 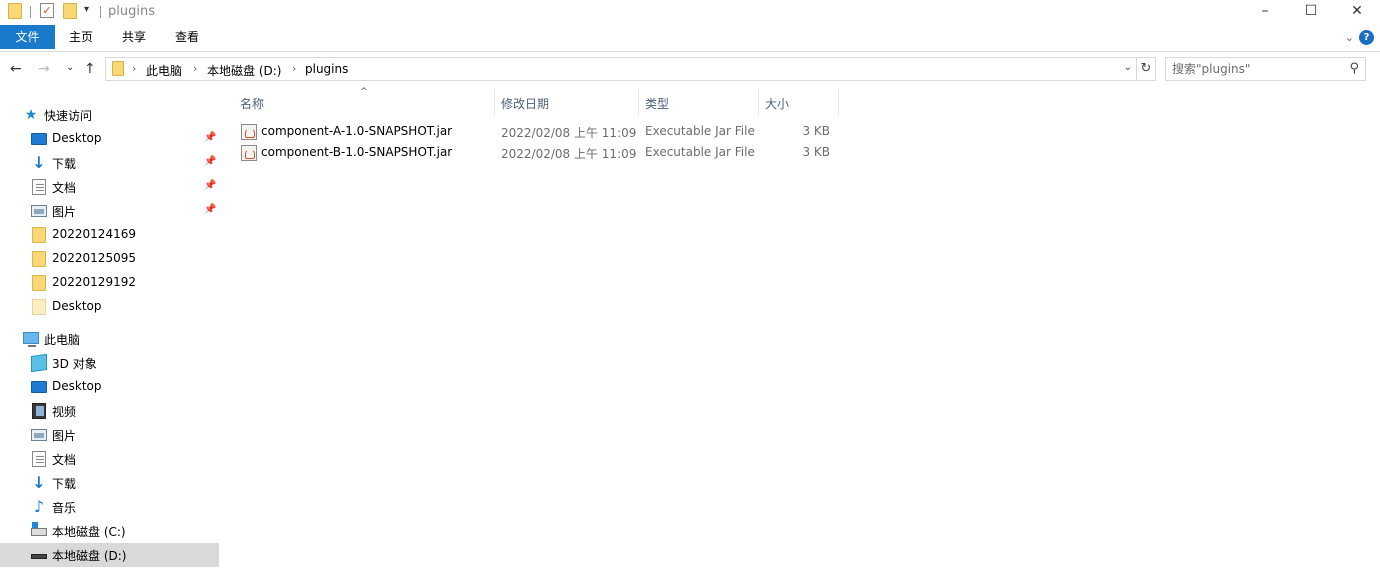 What do you see at coordinates (64, 460) in the screenshot?
I see `nav-label: 文档` at bounding box center [64, 460].